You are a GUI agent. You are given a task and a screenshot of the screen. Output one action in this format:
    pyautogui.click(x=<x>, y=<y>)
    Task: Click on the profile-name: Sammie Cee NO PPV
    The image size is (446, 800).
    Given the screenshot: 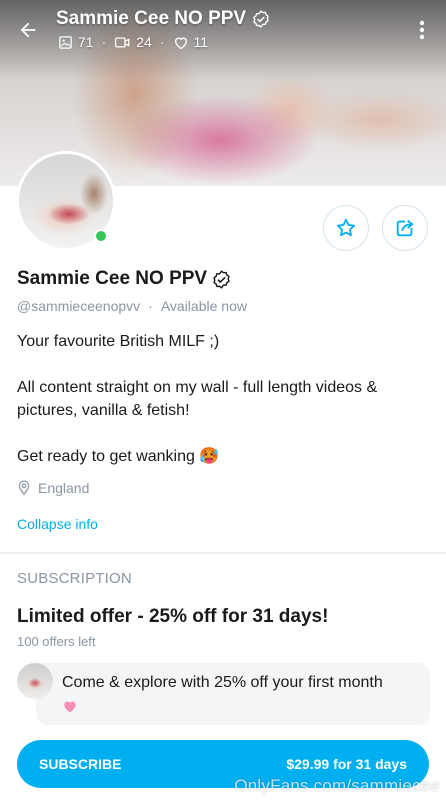 What is the action you would take?
    pyautogui.click(x=112, y=278)
    